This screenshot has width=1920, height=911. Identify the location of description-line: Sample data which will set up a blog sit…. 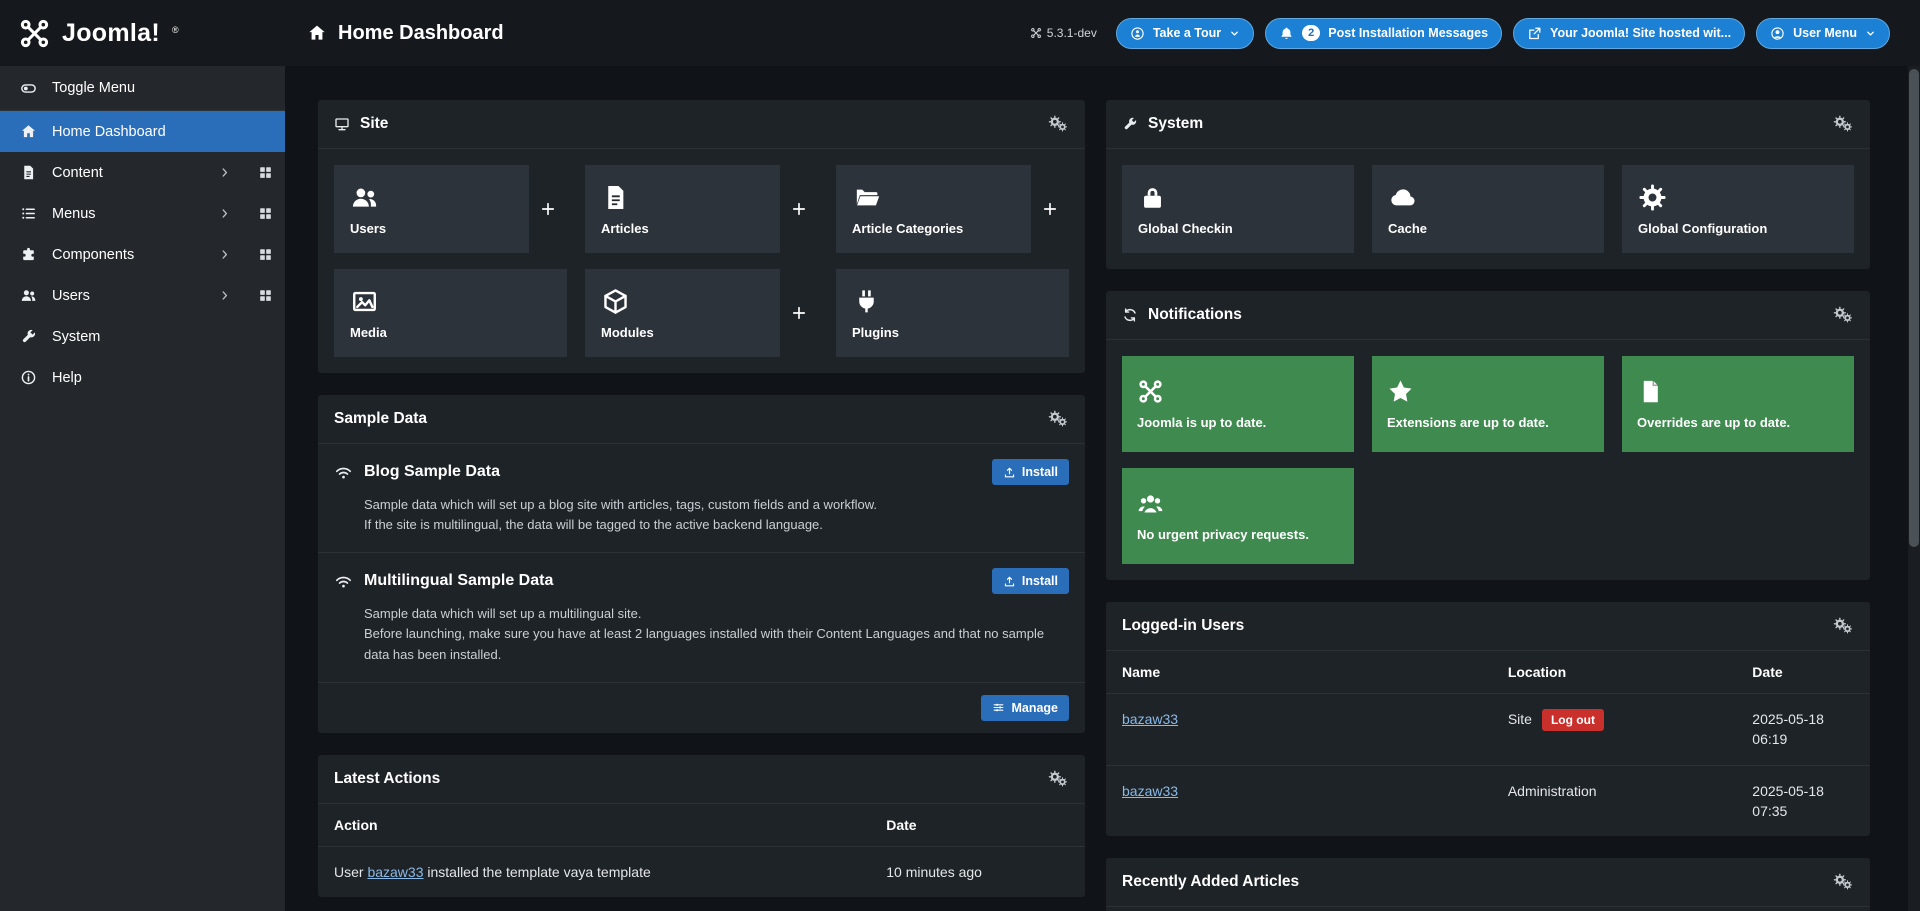
(621, 504).